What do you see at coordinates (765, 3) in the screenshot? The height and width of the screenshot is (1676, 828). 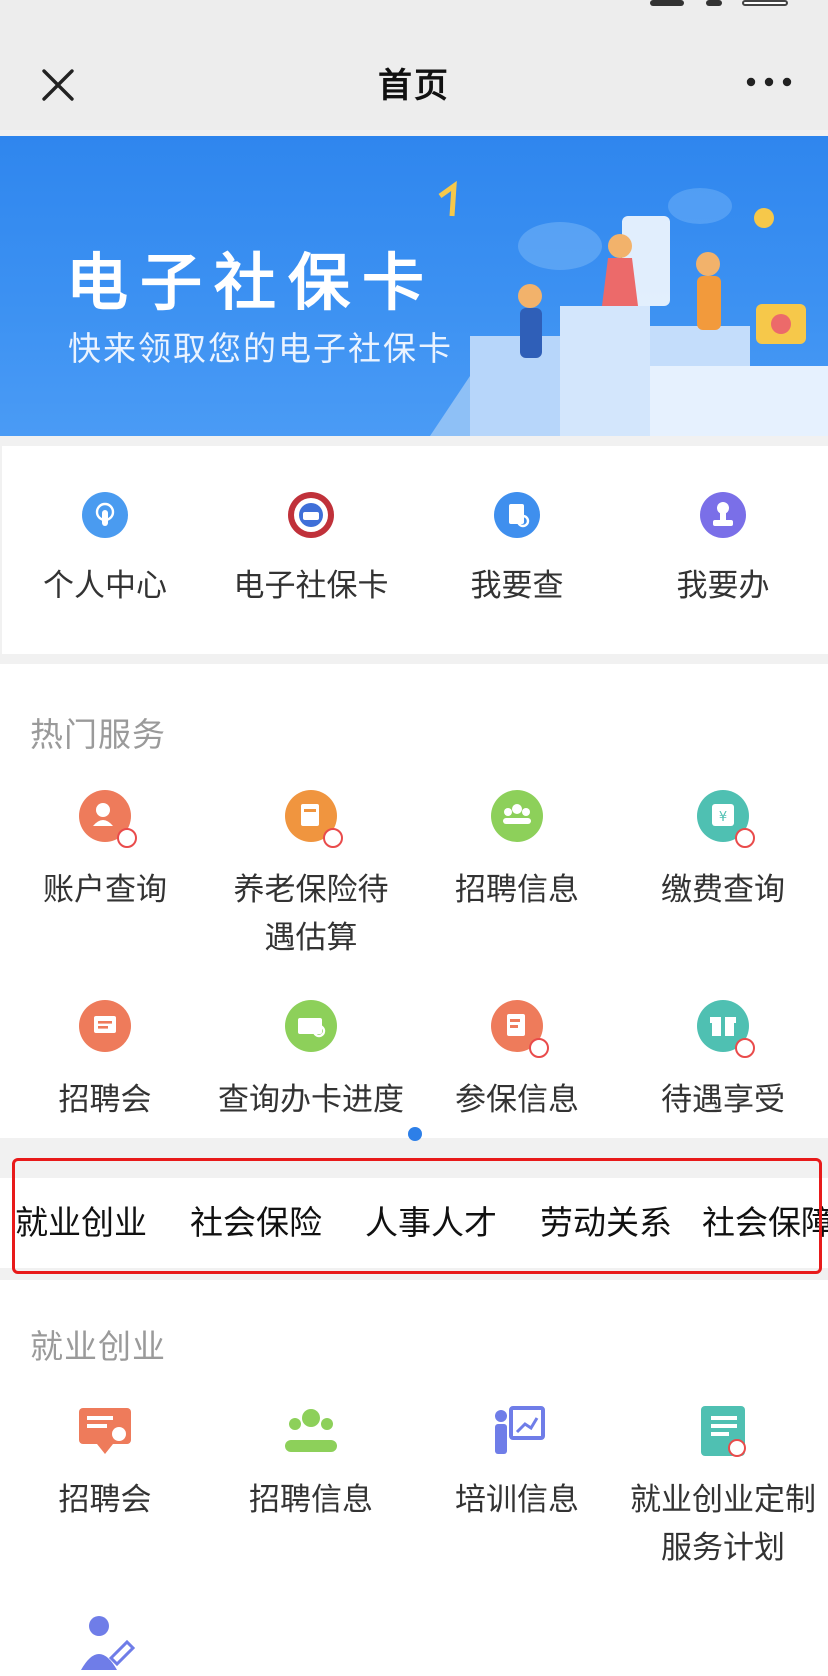 I see `battery-icon` at bounding box center [765, 3].